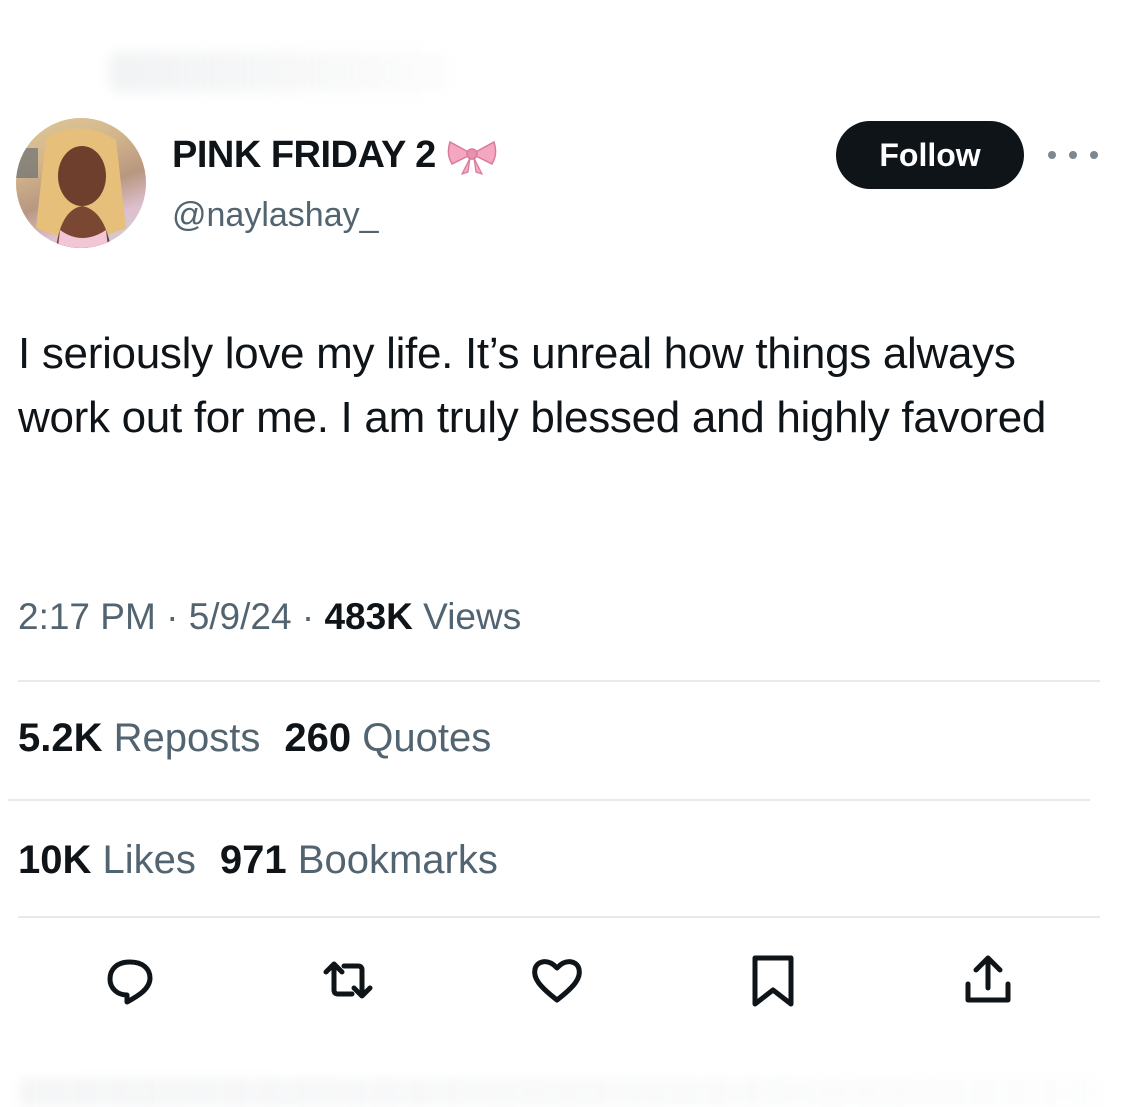  Describe the element at coordinates (368, 616) in the screenshot. I see `views-count: 483K` at that location.